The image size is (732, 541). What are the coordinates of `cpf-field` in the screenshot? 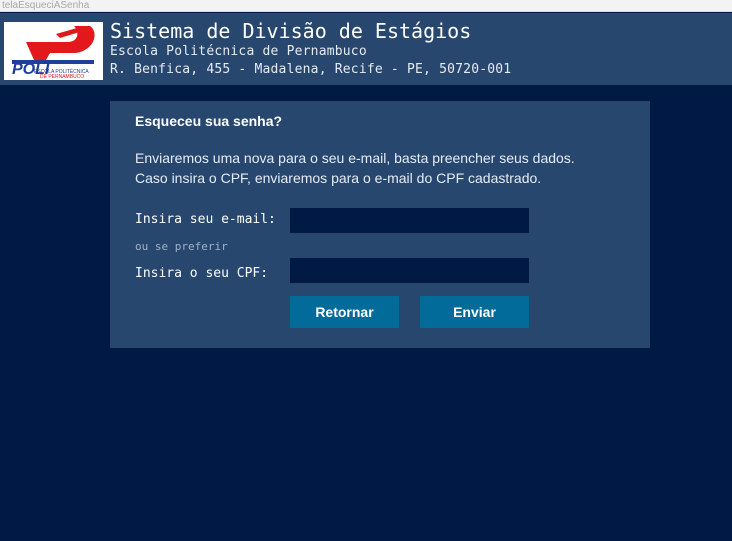 It's located at (409, 270).